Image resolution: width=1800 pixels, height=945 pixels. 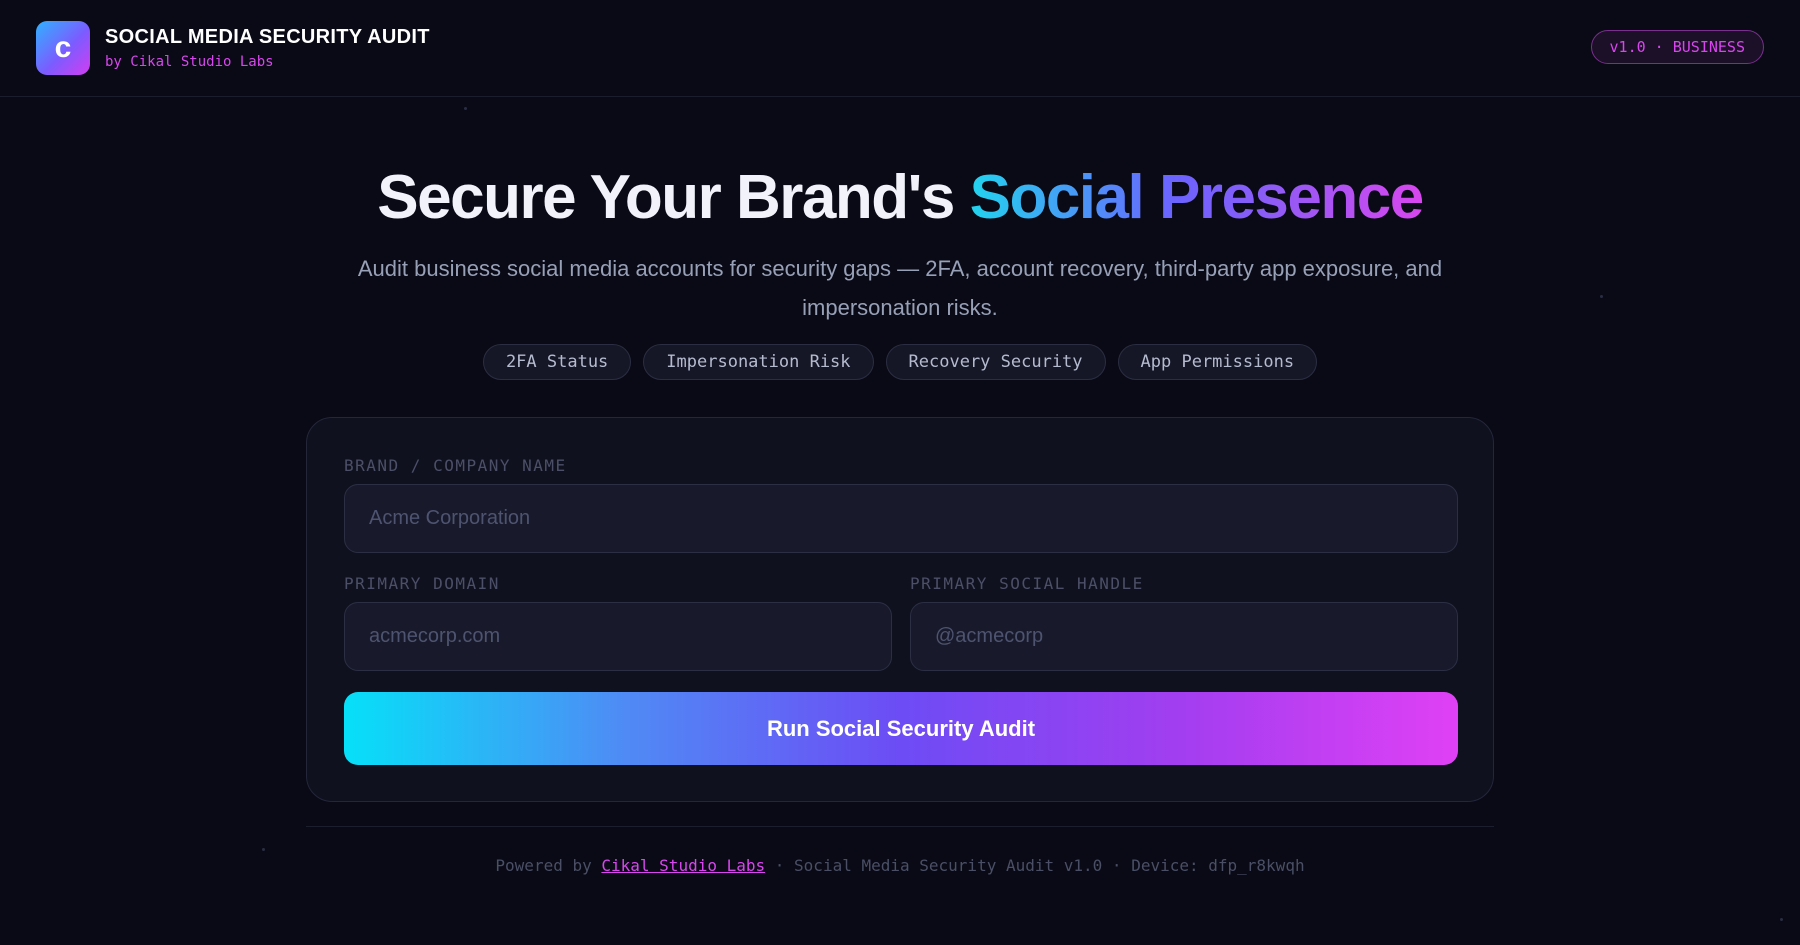 I want to click on chip-recovery-security: Recovery Security, so click(x=995, y=362).